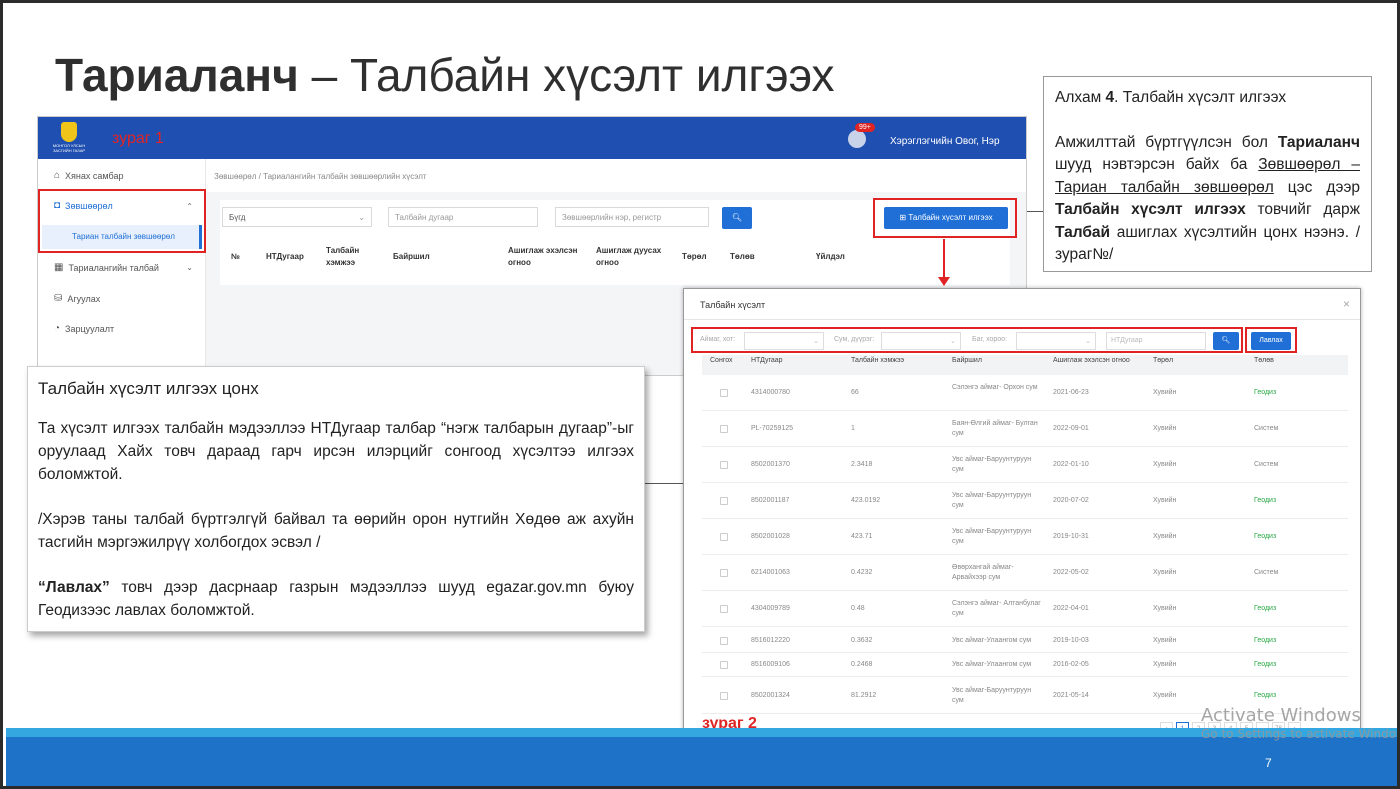 This screenshot has height=789, width=1400. I want to click on table-cell: PL-70259125, so click(772, 428).